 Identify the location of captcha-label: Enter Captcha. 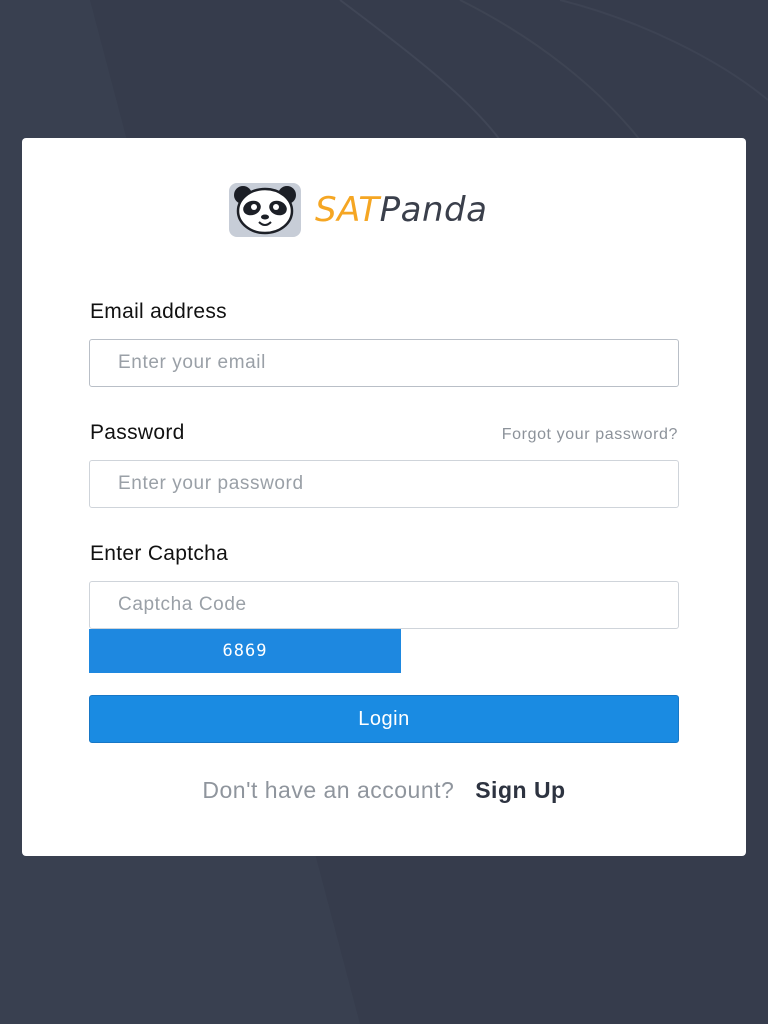
(159, 553).